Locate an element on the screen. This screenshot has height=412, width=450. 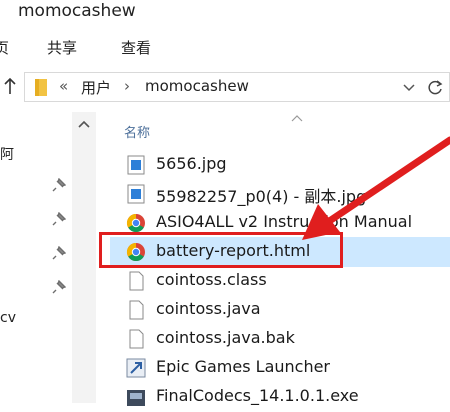
file-name: FinalCodecs_14.1.0.1.exe is located at coordinates (257, 395).